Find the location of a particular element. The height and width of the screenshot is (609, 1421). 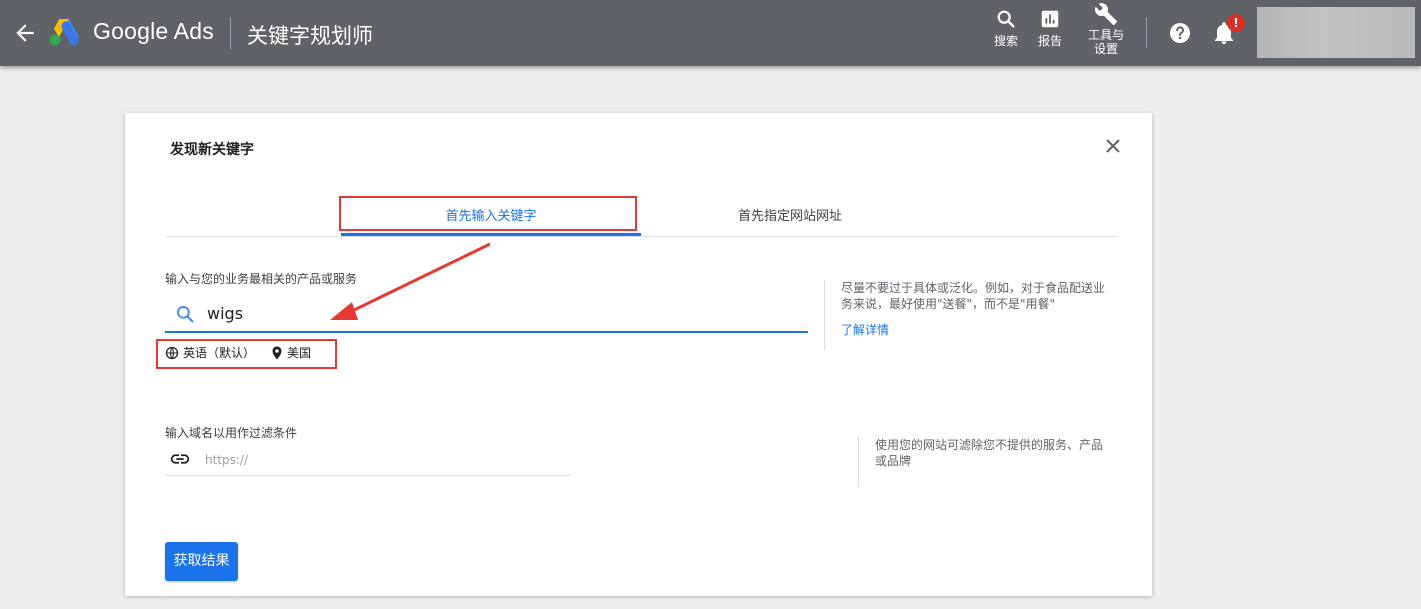

brand-name: Google Ads is located at coordinates (153, 31).